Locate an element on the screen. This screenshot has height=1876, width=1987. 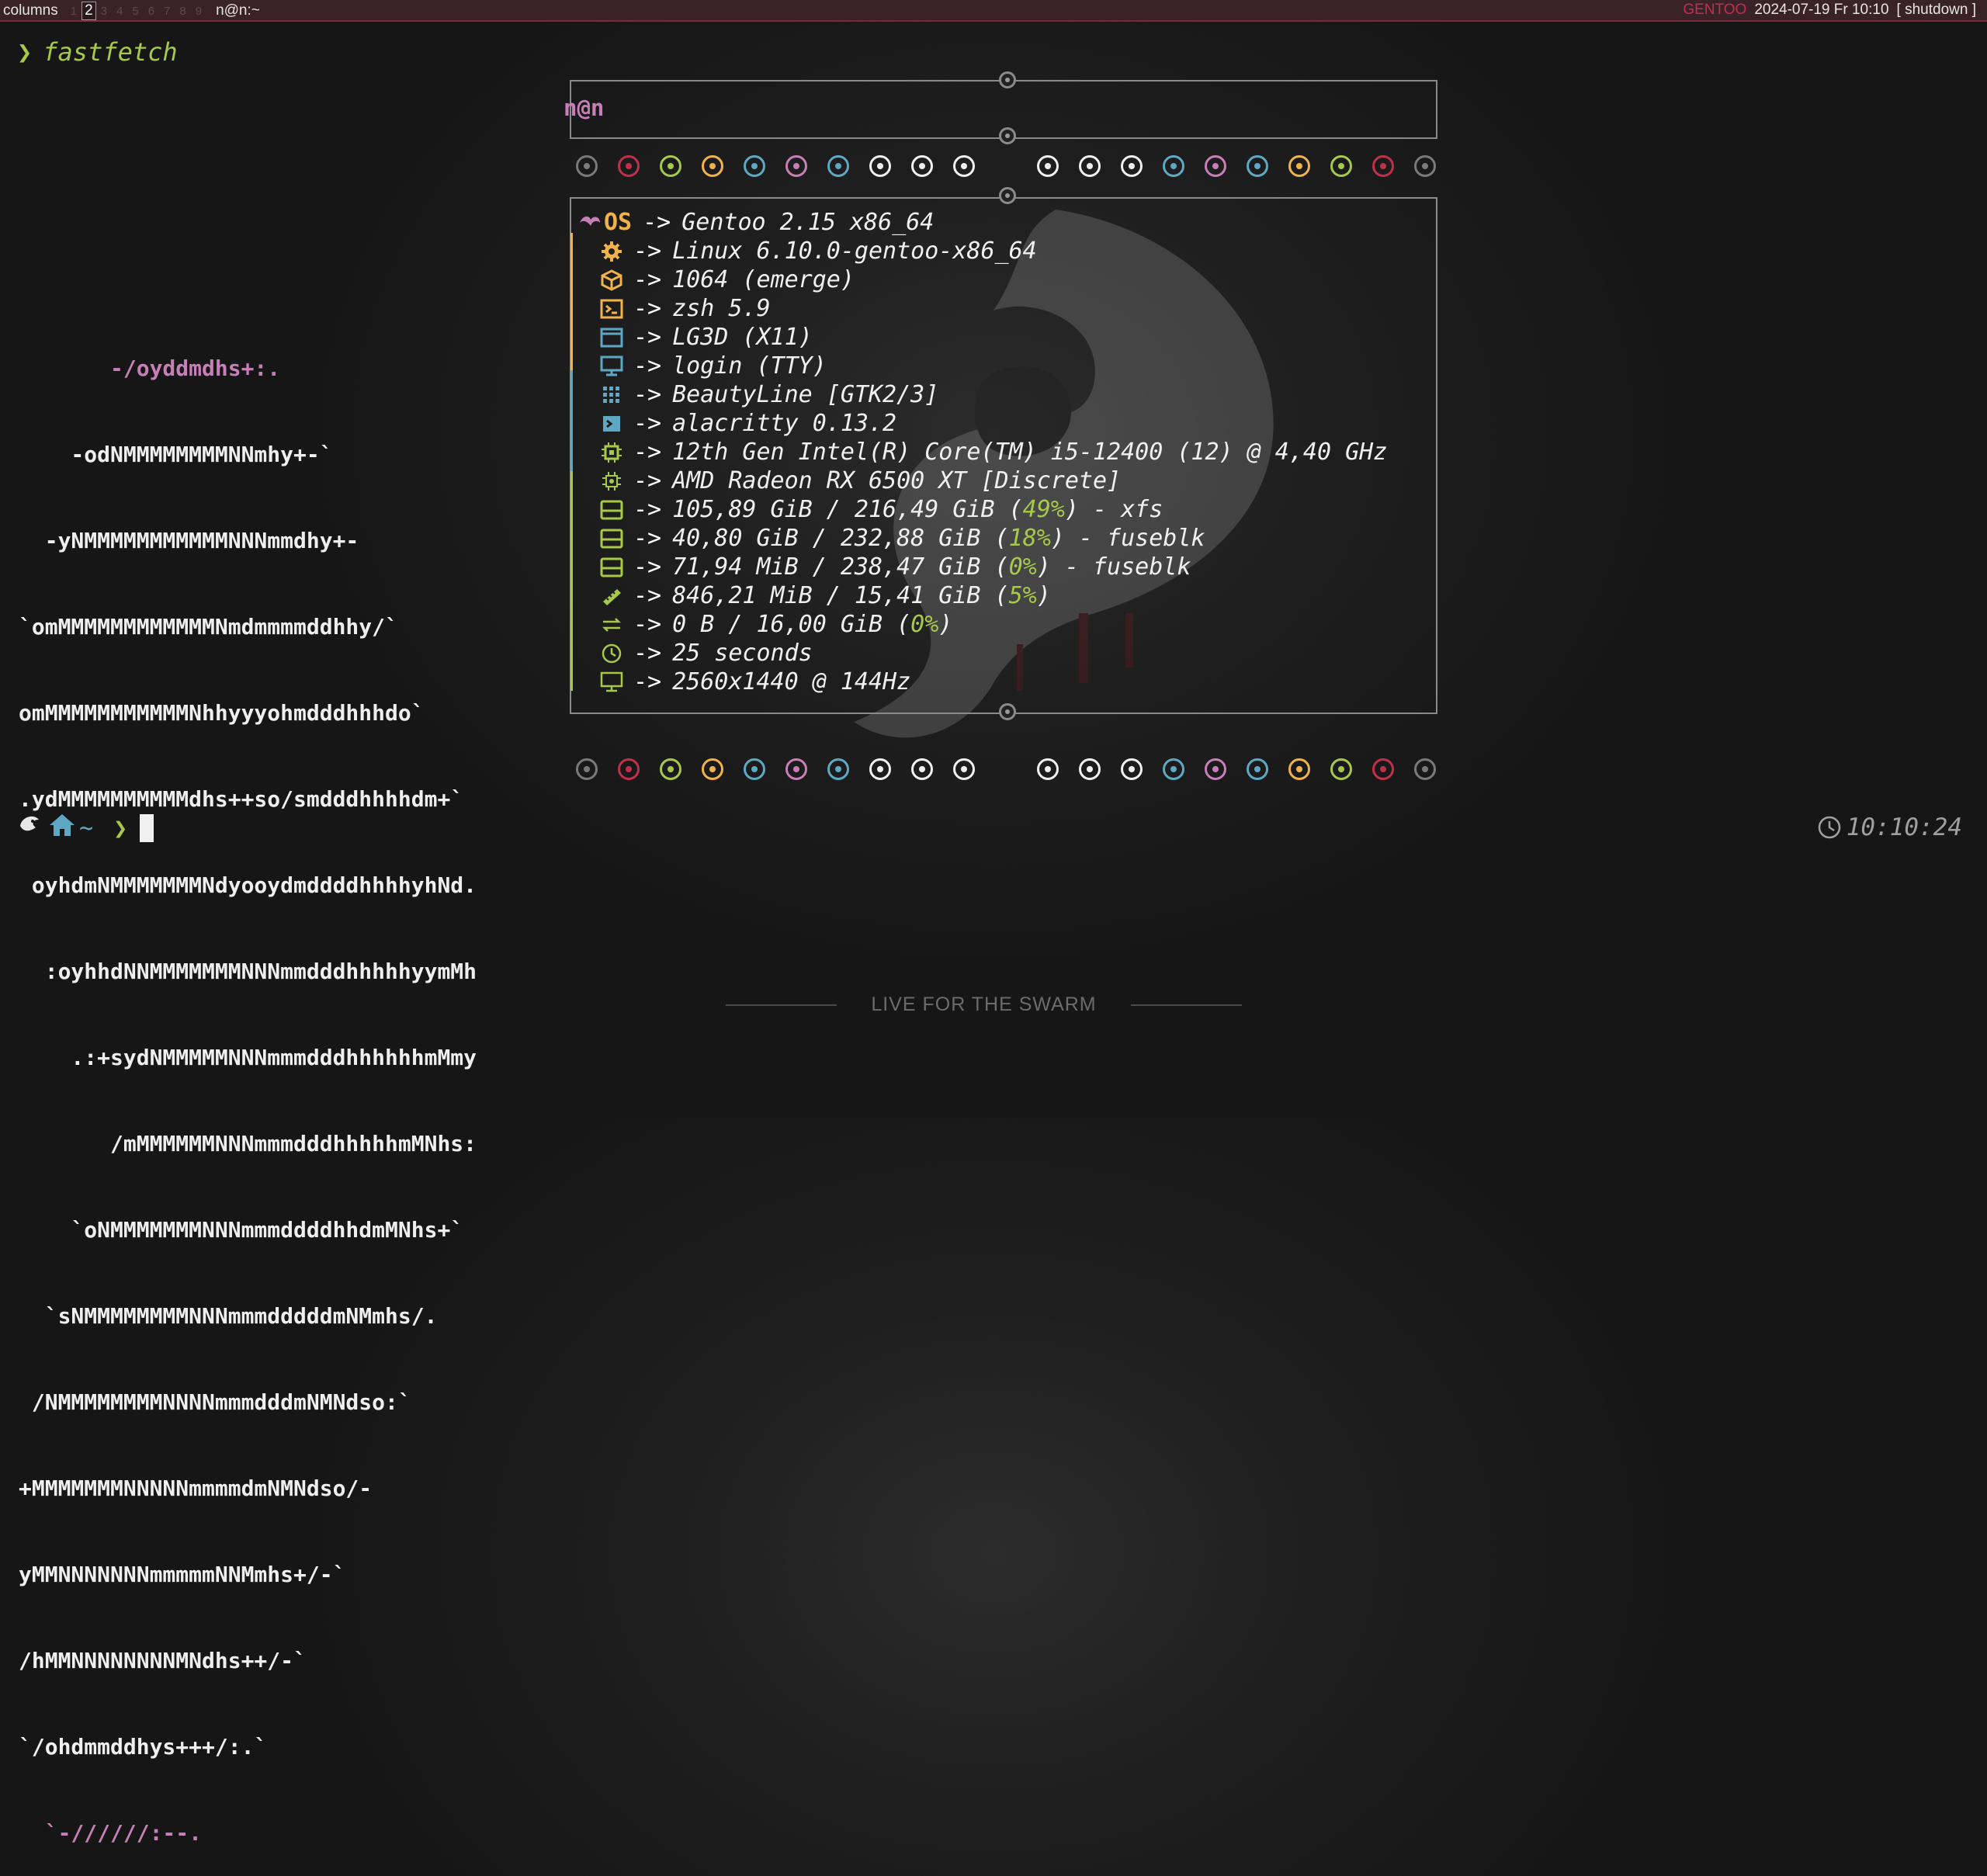
packages-value: 1064 (emerge) is located at coordinates (763, 279).